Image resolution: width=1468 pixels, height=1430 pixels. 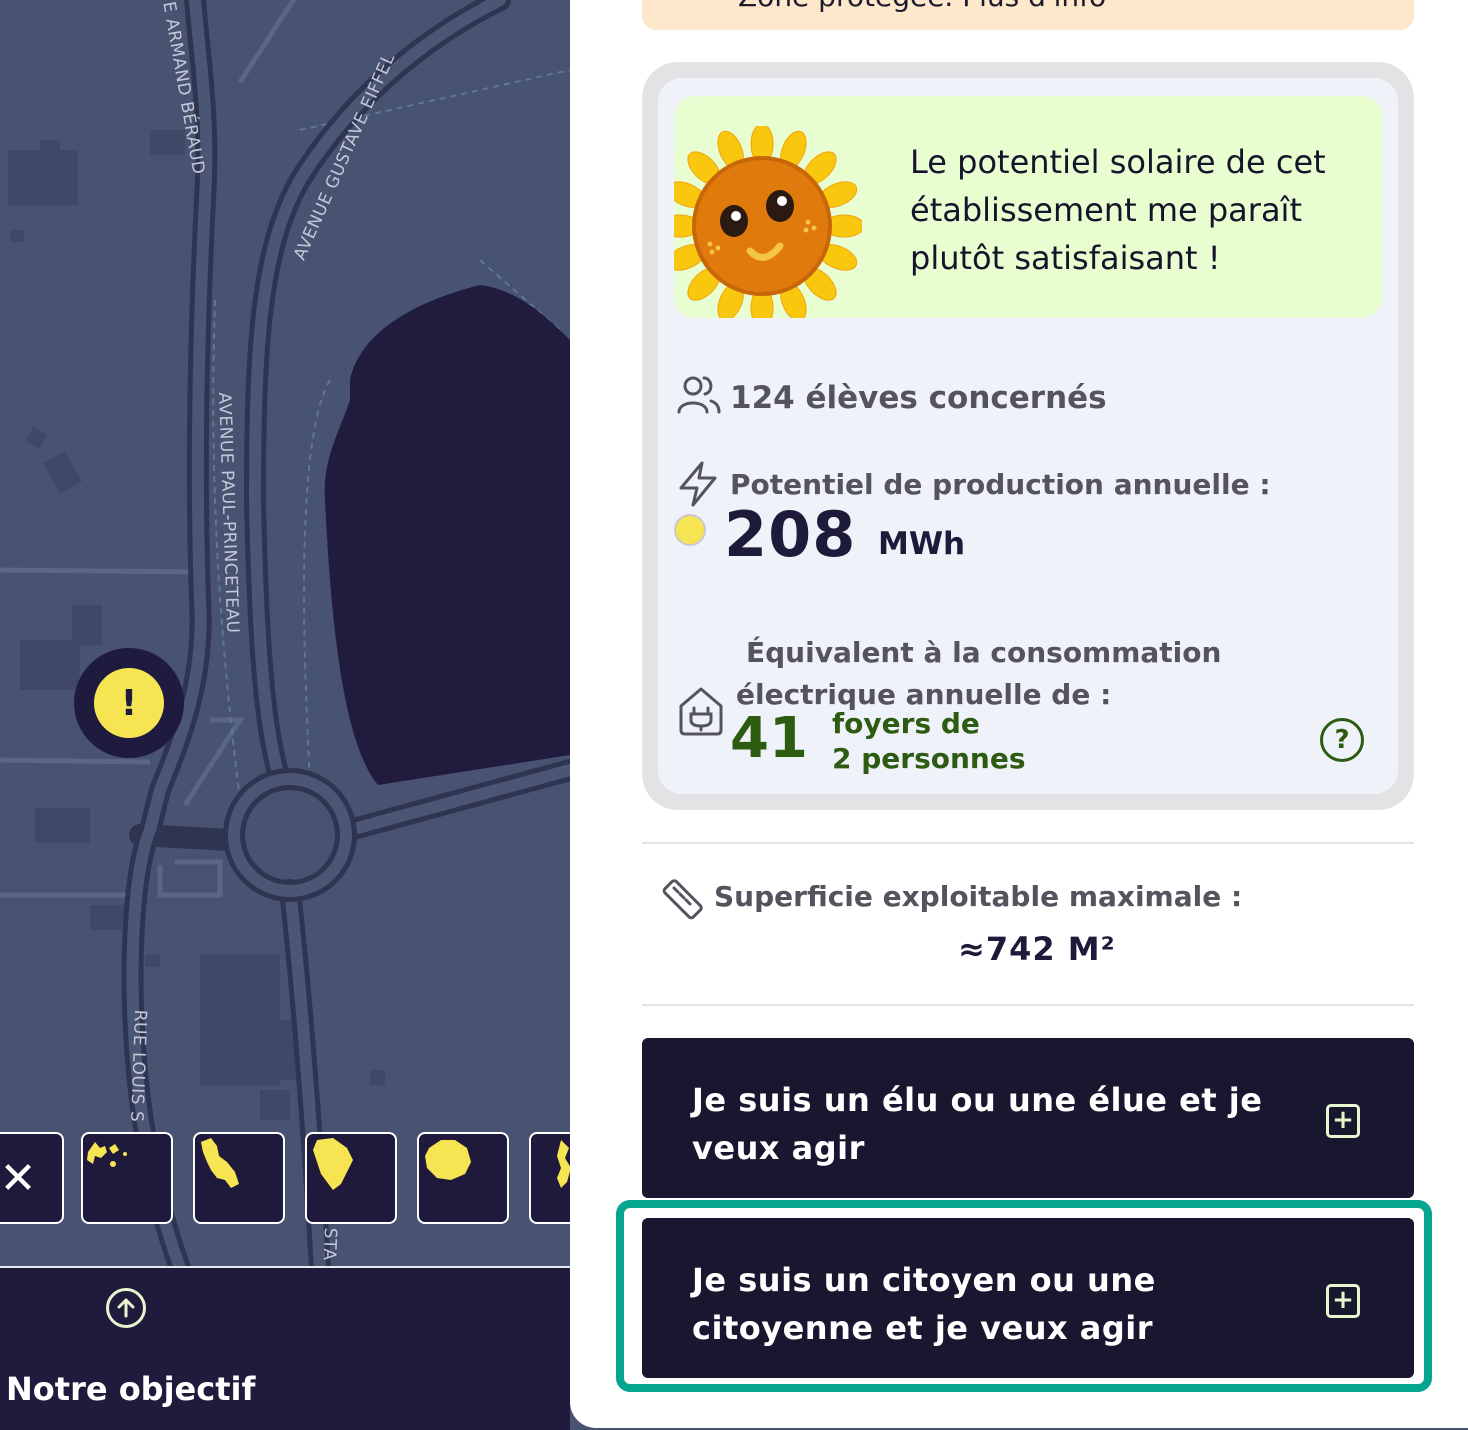 What do you see at coordinates (690, 530) in the screenshot?
I see `sun-dot-icon` at bounding box center [690, 530].